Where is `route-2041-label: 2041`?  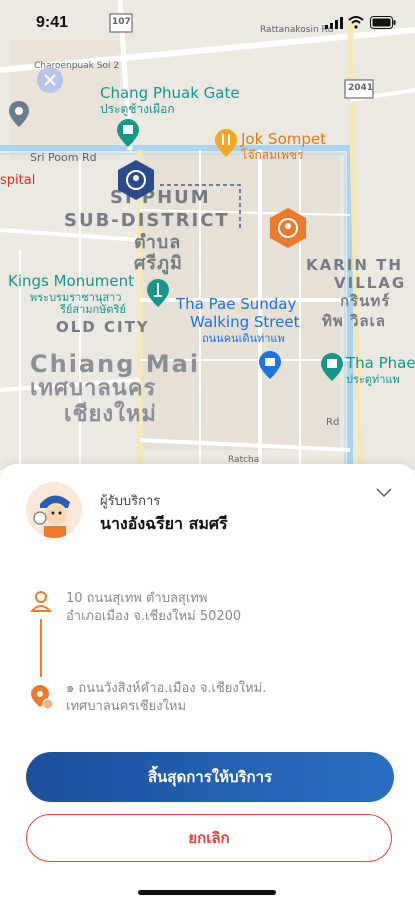
route-2041-label: 2041 is located at coordinates (361, 88).